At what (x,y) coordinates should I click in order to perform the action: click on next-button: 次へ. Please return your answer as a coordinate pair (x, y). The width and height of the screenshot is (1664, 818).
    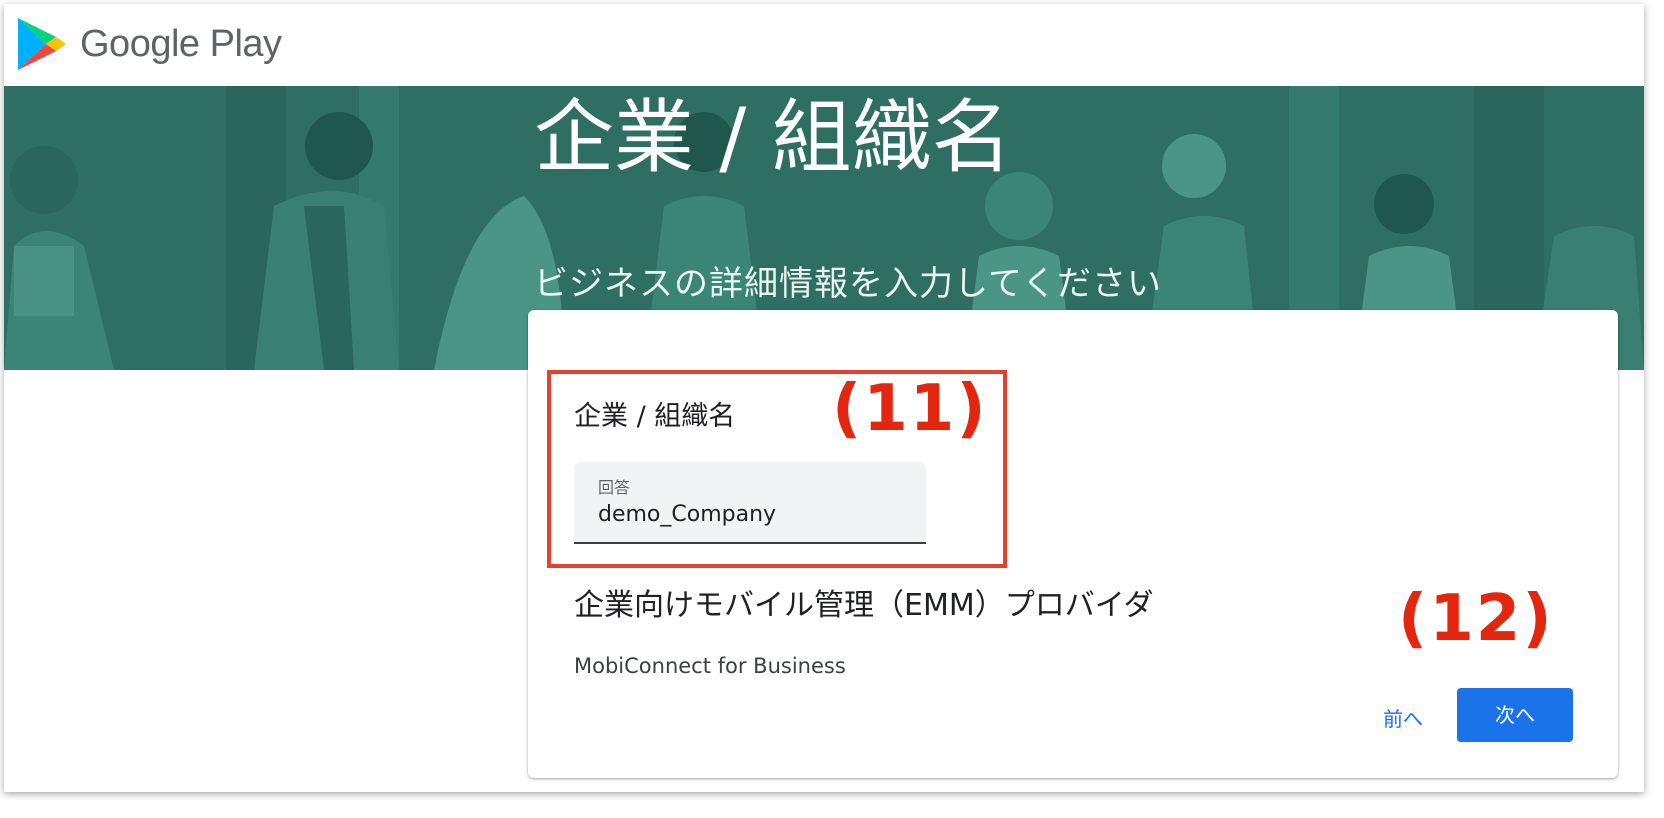
    Looking at the image, I should click on (1515, 715).